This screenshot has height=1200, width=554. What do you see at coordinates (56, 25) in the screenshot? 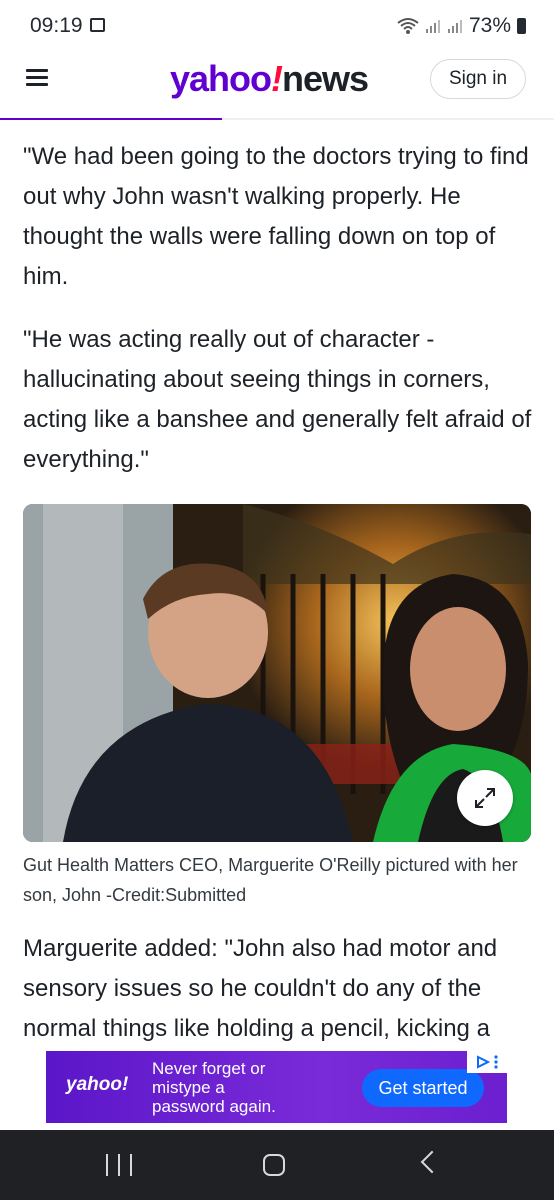
I see `status-time: 09:19` at bounding box center [56, 25].